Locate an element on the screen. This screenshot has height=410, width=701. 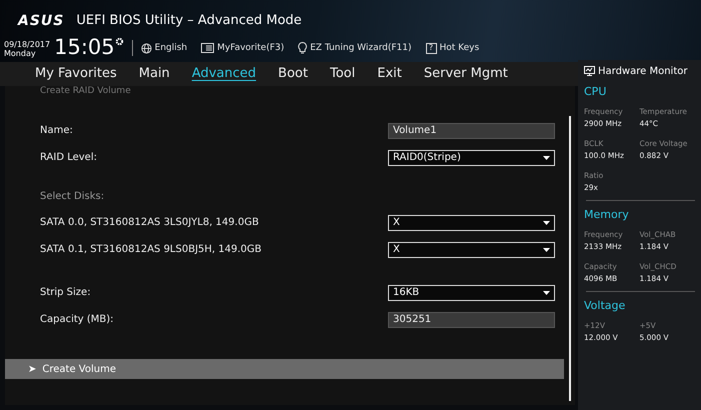
help-icon: ? is located at coordinates (431, 48).